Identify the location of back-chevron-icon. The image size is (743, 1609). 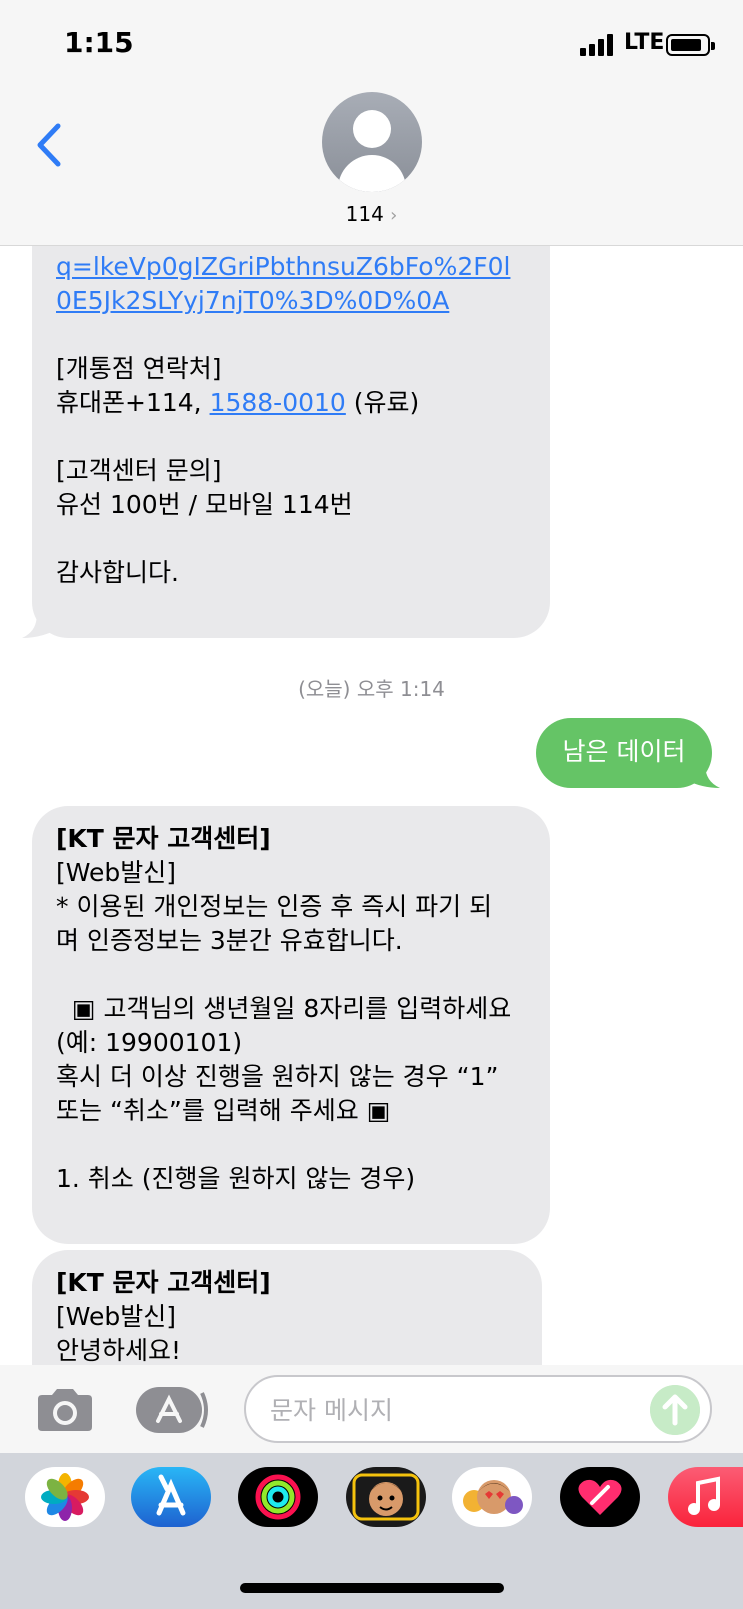
(50, 145).